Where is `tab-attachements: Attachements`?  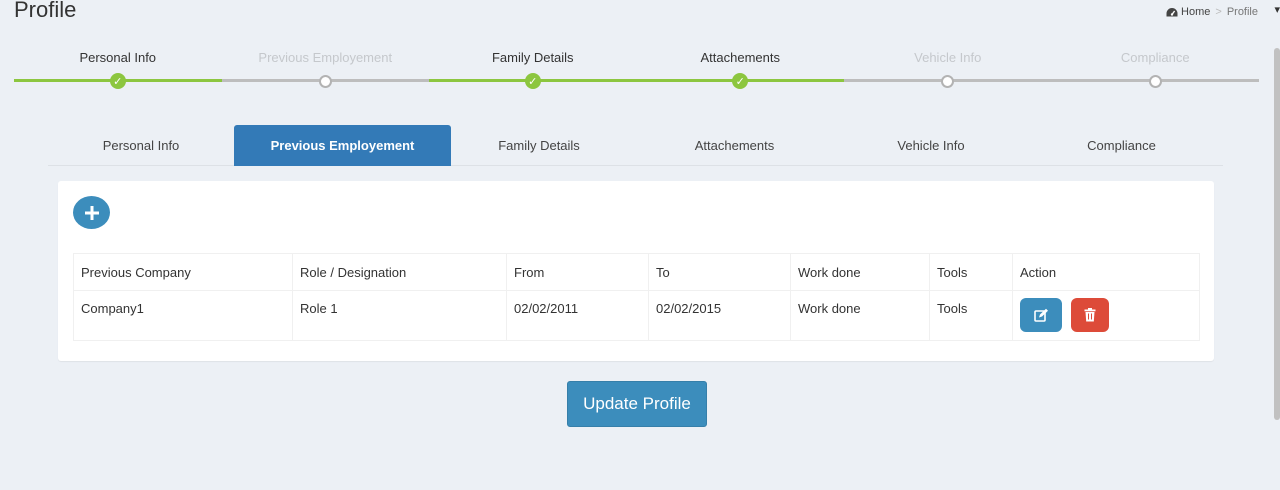
tab-attachements: Attachements is located at coordinates (734, 145).